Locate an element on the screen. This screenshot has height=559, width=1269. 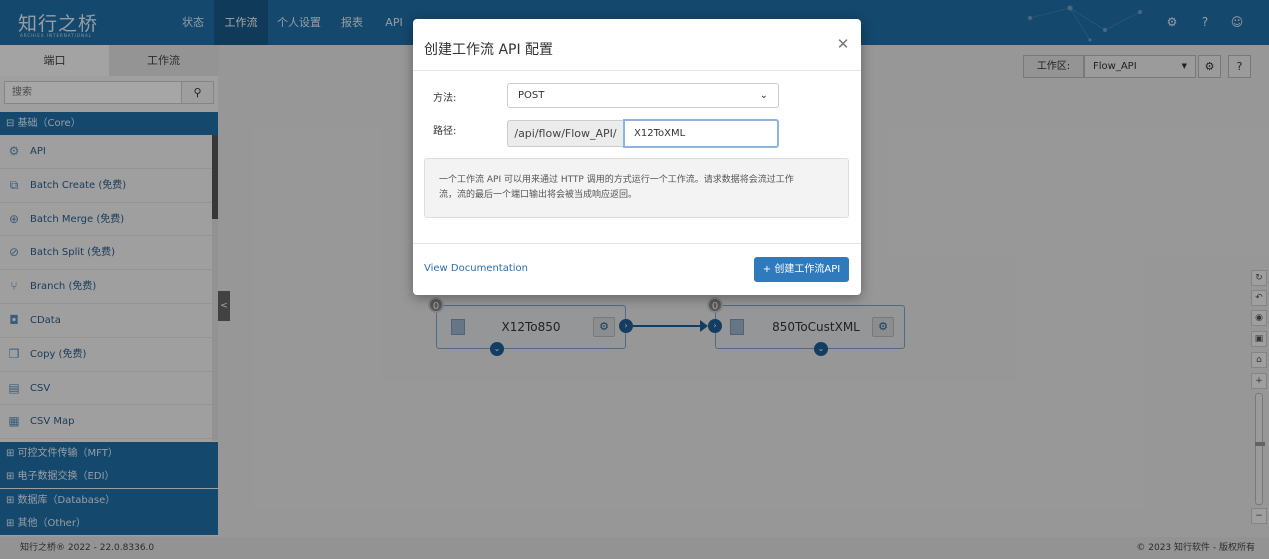
path-prefix: /api/flow/Flow_API/ is located at coordinates (565, 133).